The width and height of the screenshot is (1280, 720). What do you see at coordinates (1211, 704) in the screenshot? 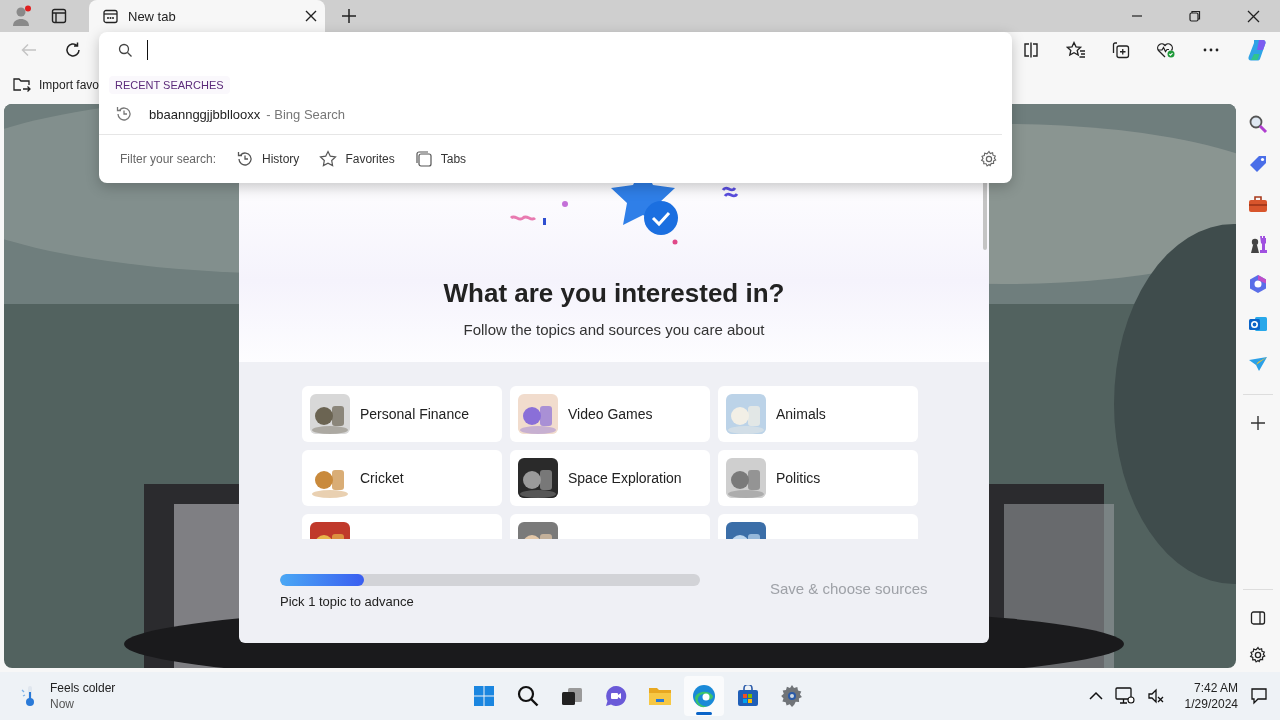
I see `clock-date: 1/29/2024` at bounding box center [1211, 704].